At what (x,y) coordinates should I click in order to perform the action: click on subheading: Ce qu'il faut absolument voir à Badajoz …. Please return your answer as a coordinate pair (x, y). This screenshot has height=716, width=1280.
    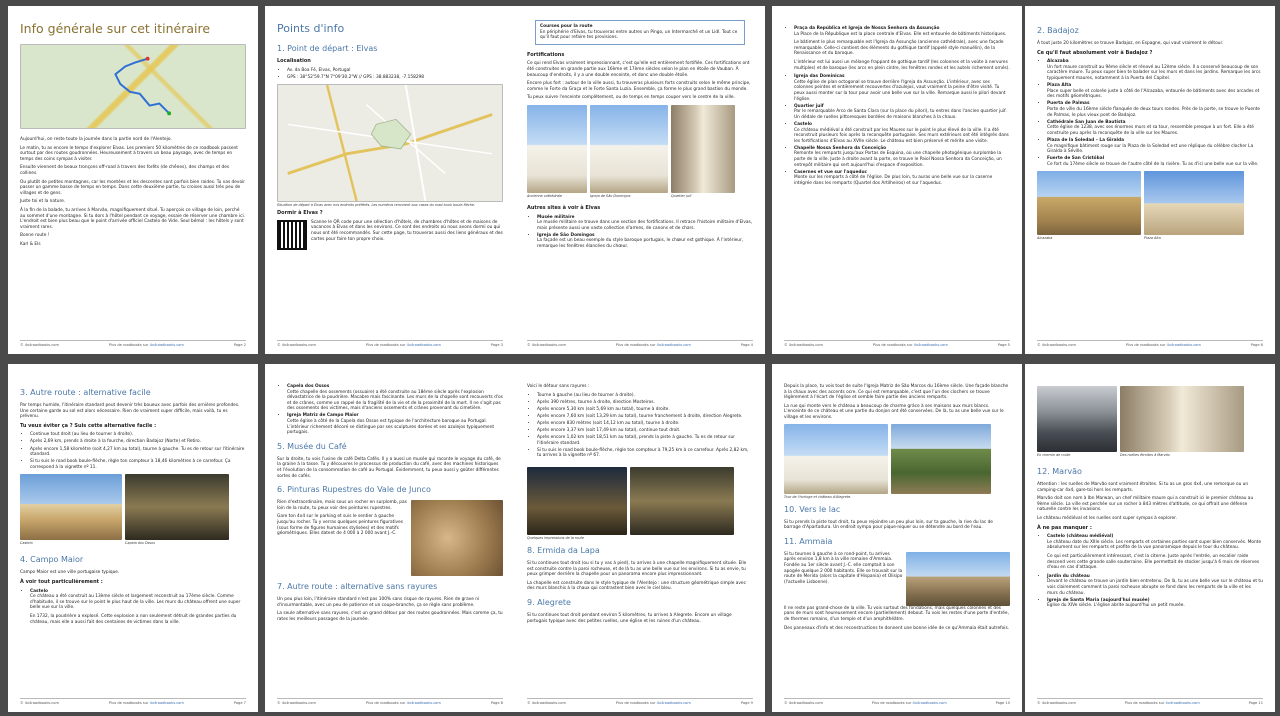
    Looking at the image, I should click on (1095, 52).